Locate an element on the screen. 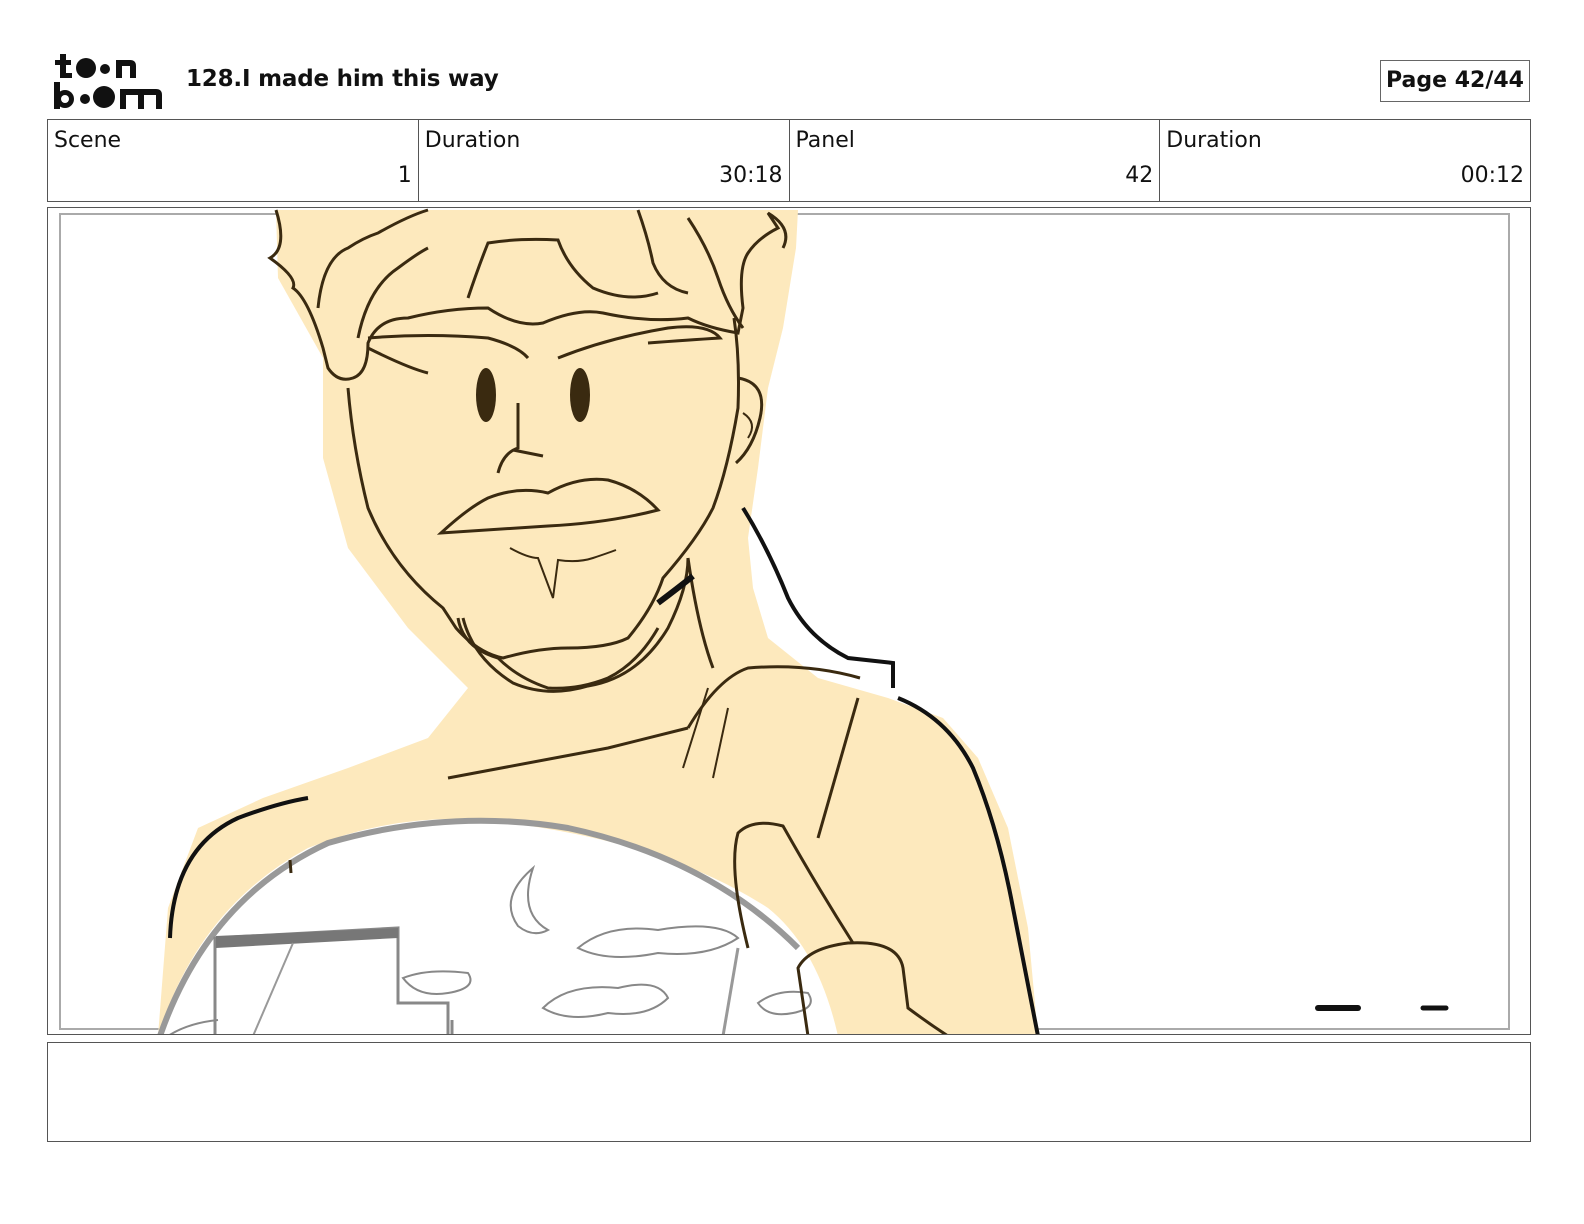  panel-cell: Panel 42 is located at coordinates (975, 160).